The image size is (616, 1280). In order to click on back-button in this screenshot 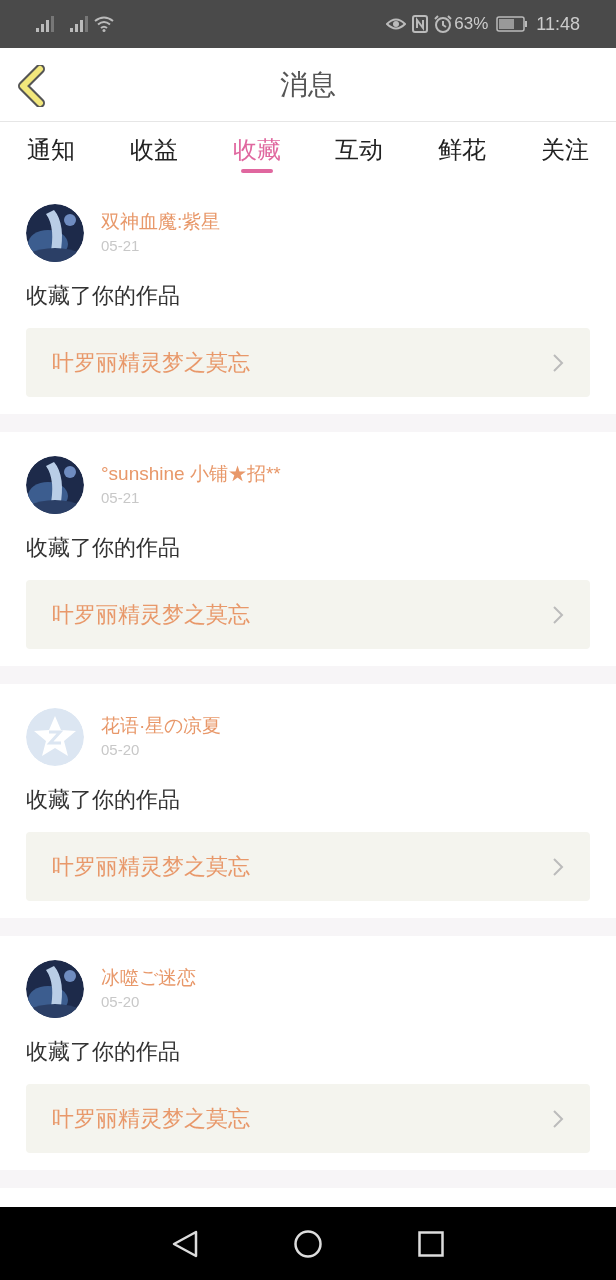, I will do `click(32, 86)`.